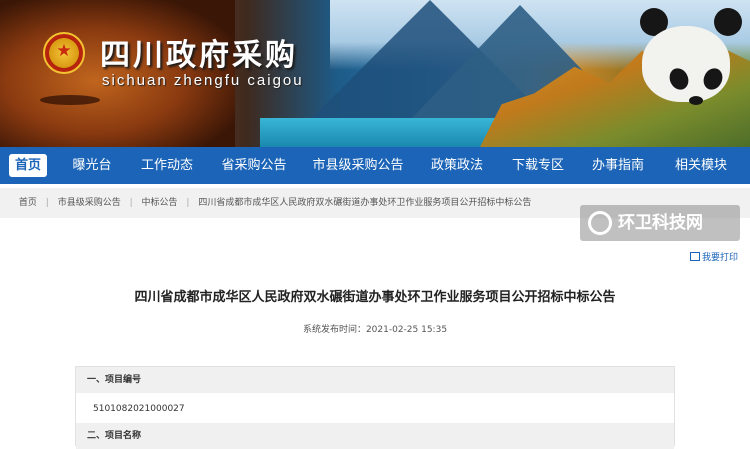  What do you see at coordinates (375, 407) in the screenshot?
I see `document-body: 一、项目编号 5101082021000027 二、项目名称` at bounding box center [375, 407].